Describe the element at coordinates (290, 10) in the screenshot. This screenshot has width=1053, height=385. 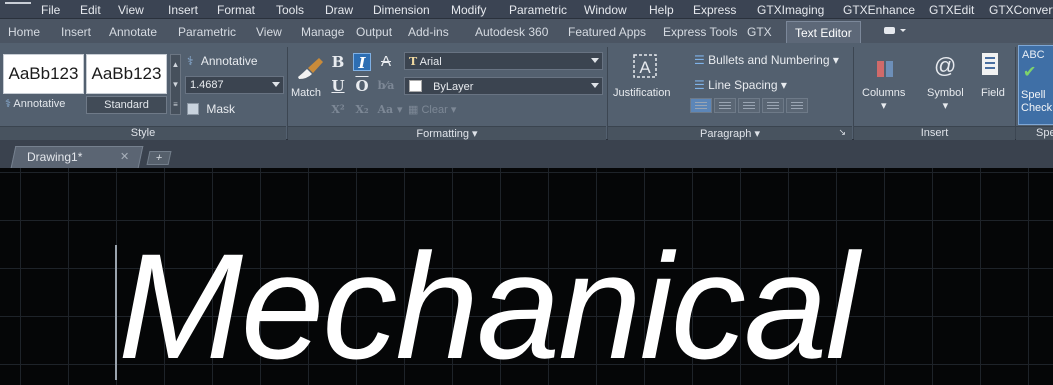
I see `menu-tools: Tools` at that location.